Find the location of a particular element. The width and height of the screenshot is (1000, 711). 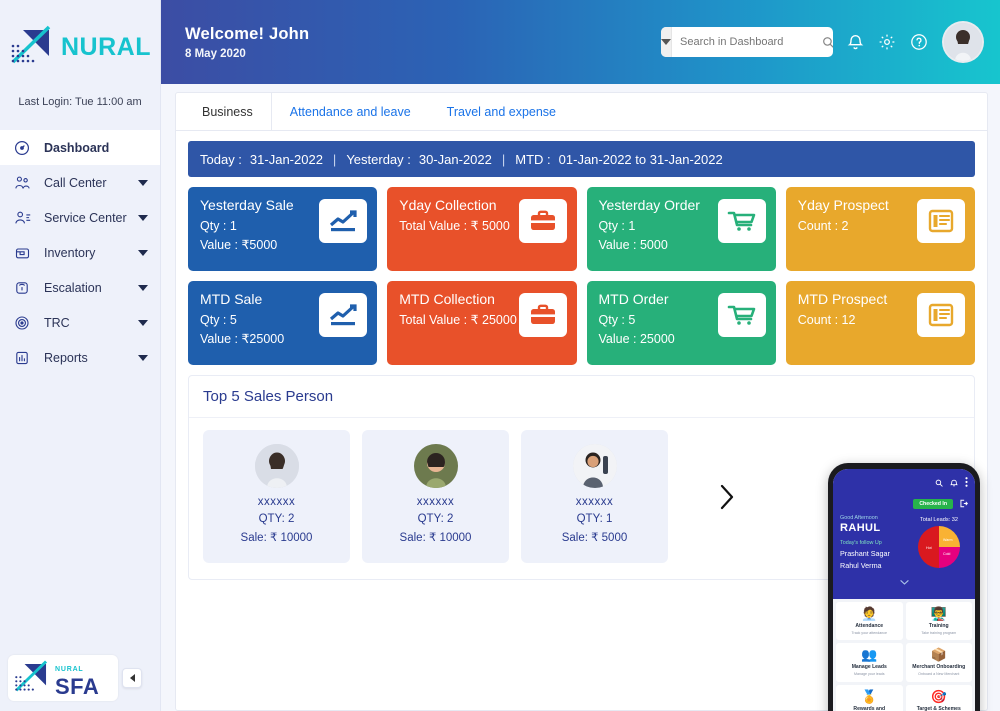

kpi-card-mtd-collection: MTD Collection Total Value : ₹ 25000 is located at coordinates (482, 323).